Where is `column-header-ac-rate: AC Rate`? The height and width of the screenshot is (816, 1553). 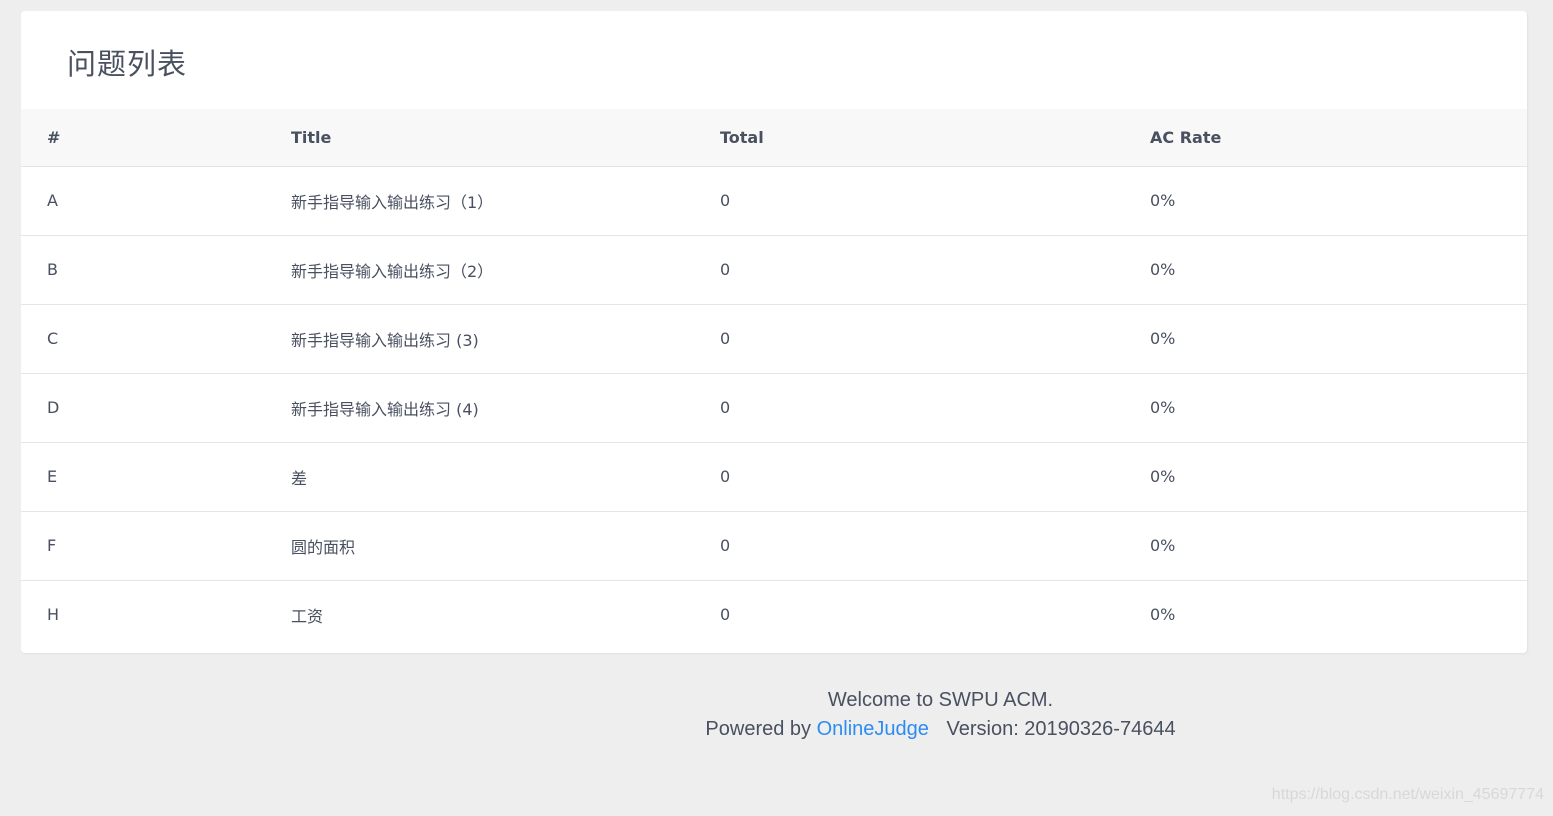 column-header-ac-rate: AC Rate is located at coordinates (1338, 138).